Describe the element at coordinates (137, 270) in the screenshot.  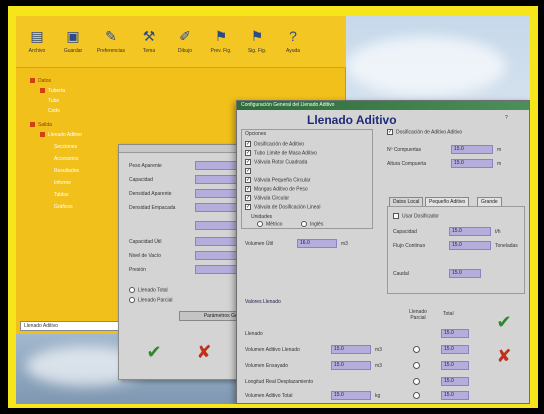
I see `field-label: Presión` at that location.